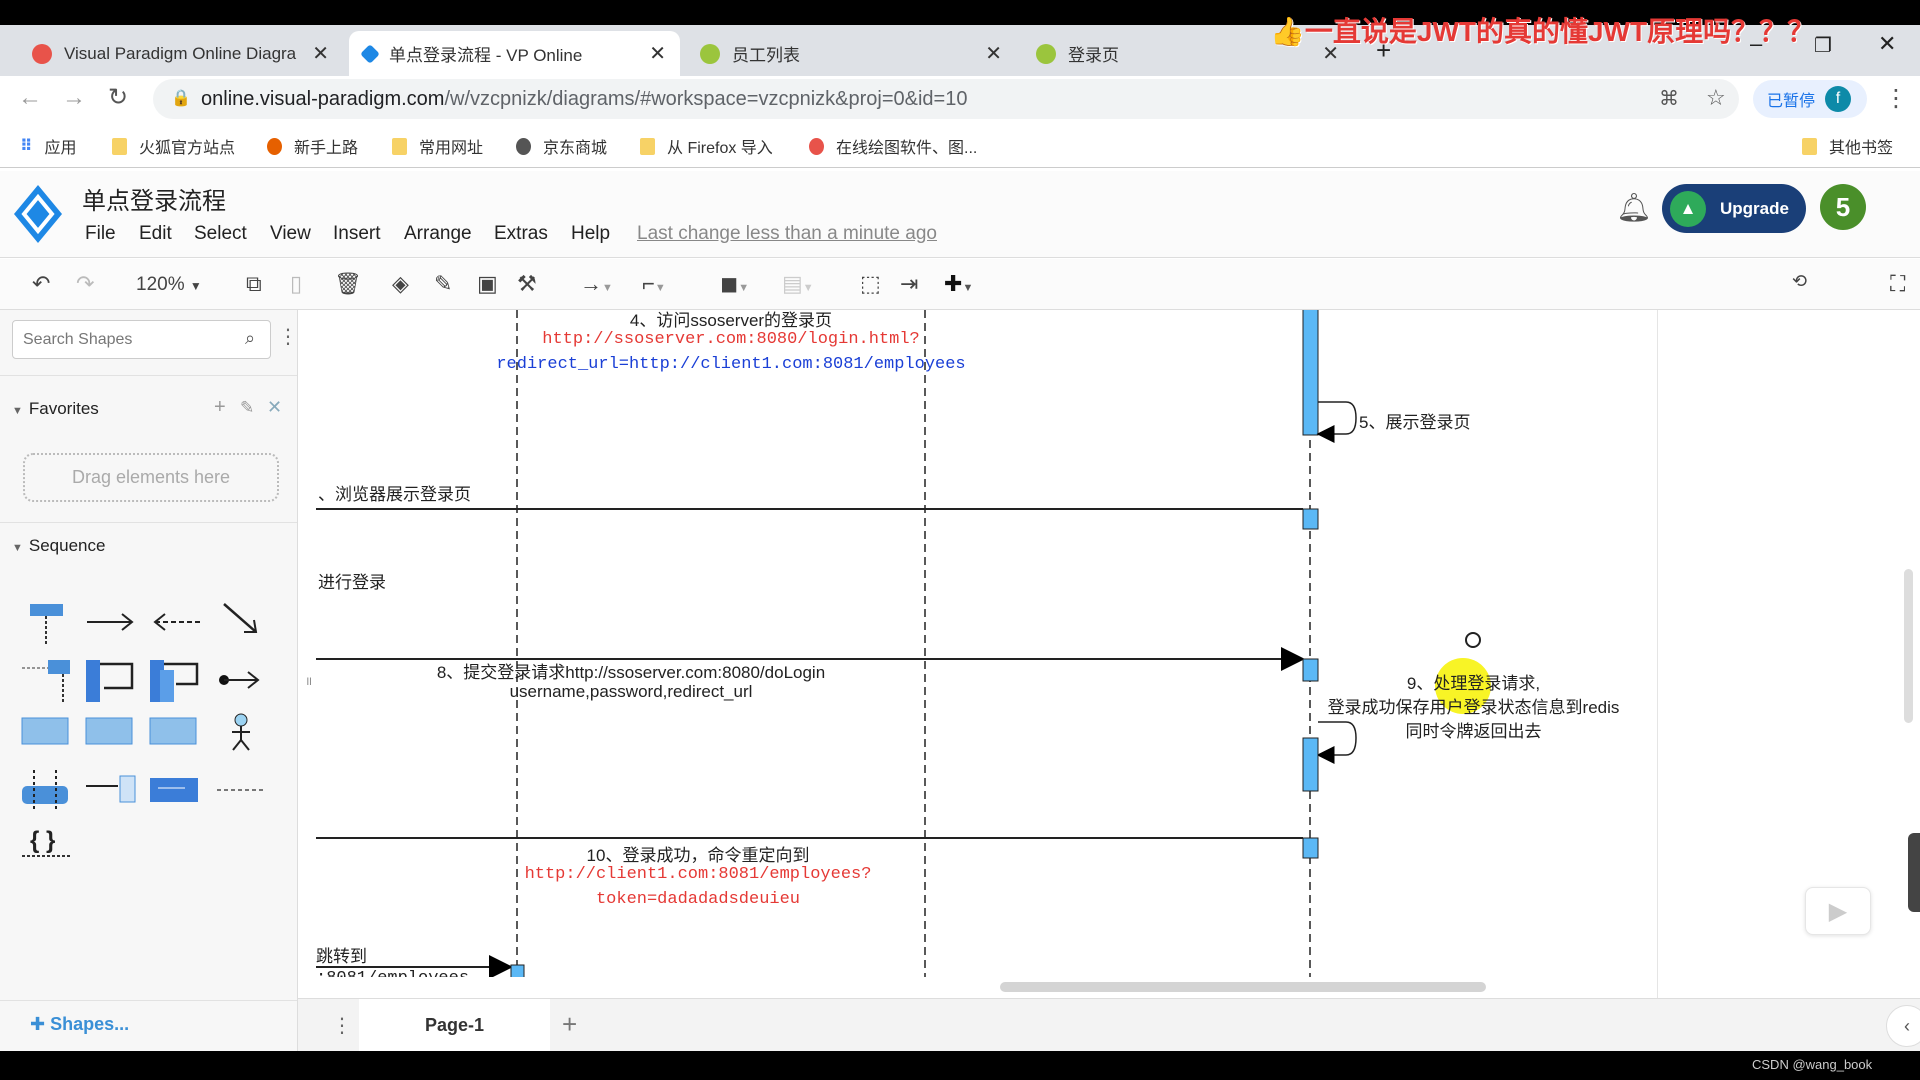 The height and width of the screenshot is (1080, 1920). Describe the element at coordinates (174, 790) in the screenshot. I see `note-icon` at that location.